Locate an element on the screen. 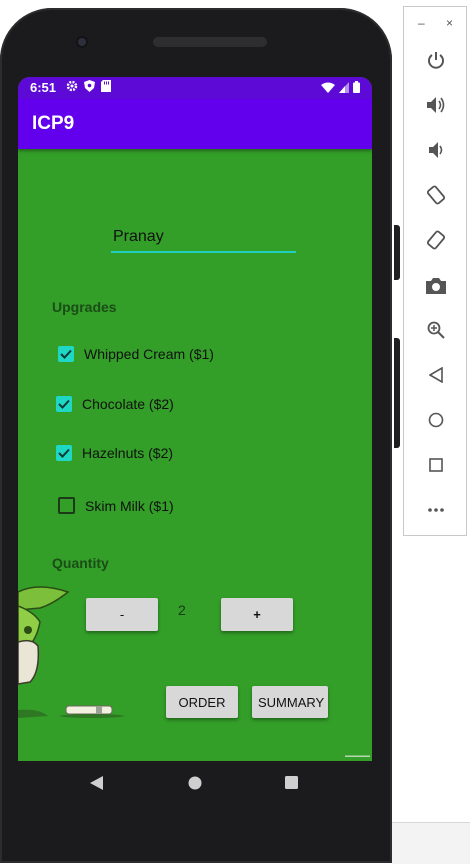 The width and height of the screenshot is (470, 864). ide-status-strip is located at coordinates (431, 843).